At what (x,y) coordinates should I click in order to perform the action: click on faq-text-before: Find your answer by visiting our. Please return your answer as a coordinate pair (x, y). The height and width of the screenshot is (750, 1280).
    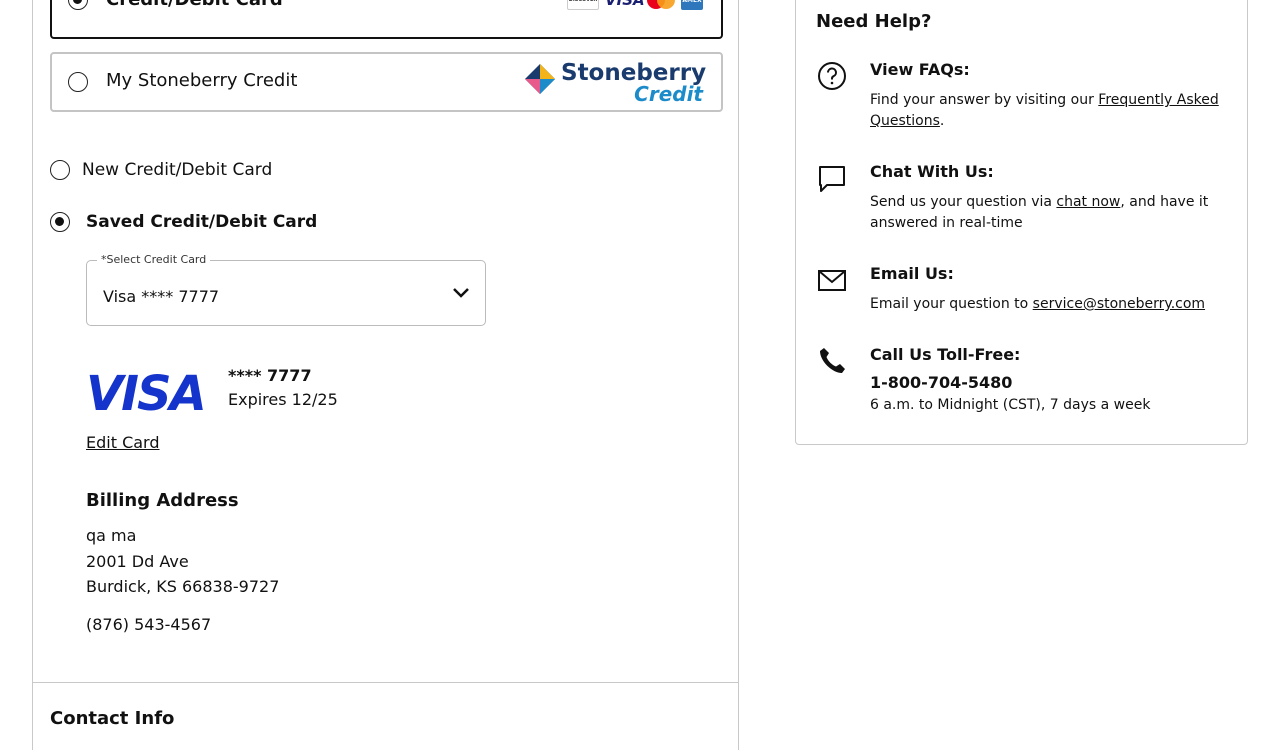
    Looking at the image, I should click on (984, 100).